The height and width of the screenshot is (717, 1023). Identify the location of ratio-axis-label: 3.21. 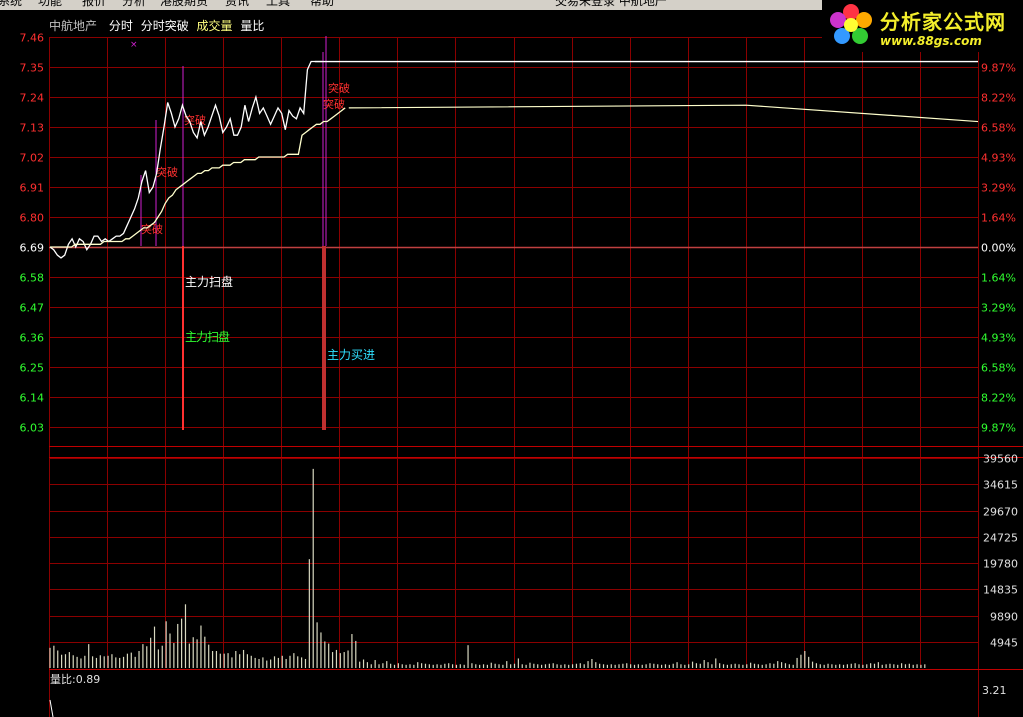
(994, 690).